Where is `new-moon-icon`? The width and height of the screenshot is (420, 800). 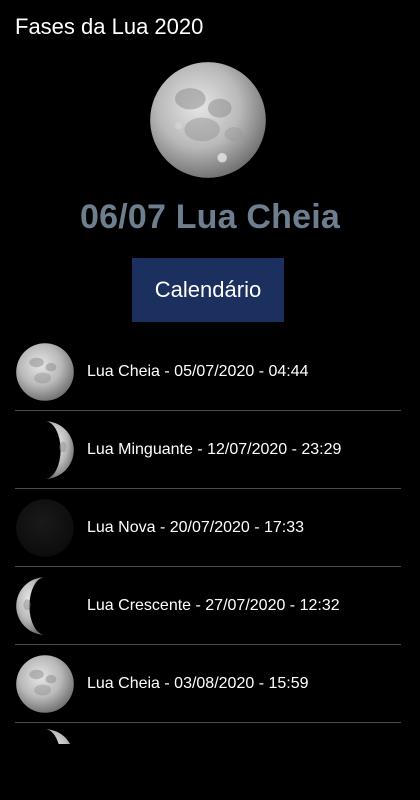 new-moon-icon is located at coordinates (45, 527).